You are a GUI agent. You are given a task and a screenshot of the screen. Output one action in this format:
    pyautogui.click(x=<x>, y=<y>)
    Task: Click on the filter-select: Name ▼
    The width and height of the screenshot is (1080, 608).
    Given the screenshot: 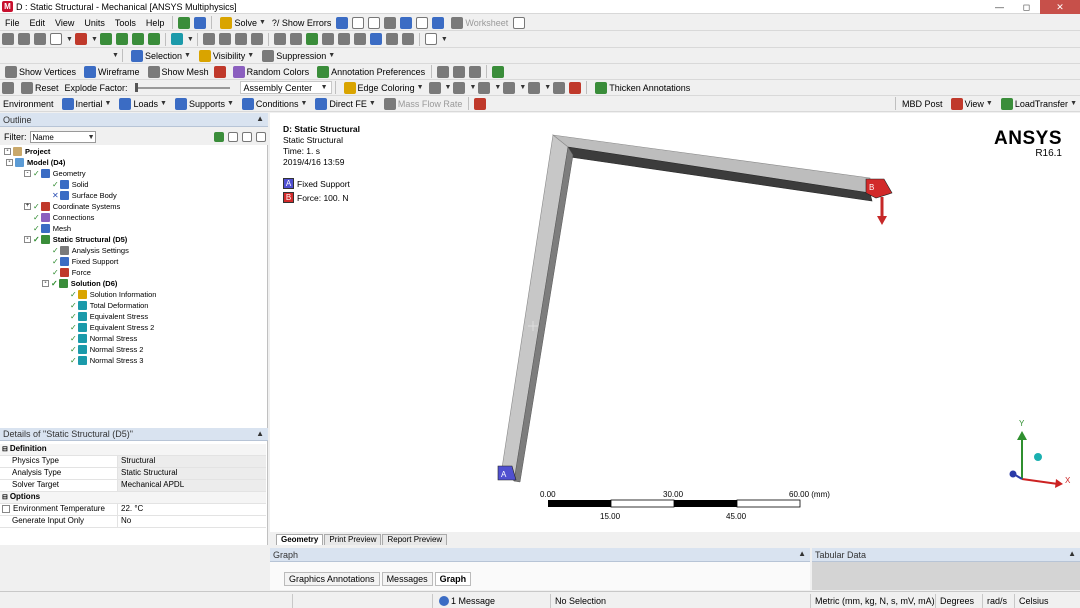 What is the action you would take?
    pyautogui.click(x=62, y=137)
    